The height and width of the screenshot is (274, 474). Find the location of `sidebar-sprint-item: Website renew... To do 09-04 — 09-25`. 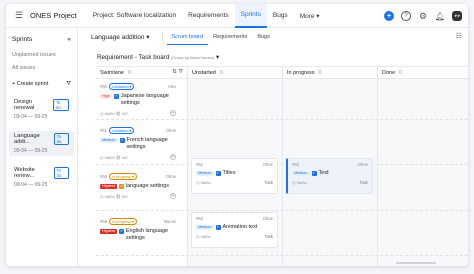

sidebar-sprint-item: Website renew... To do 09-04 — 09-25 is located at coordinates (41, 177).